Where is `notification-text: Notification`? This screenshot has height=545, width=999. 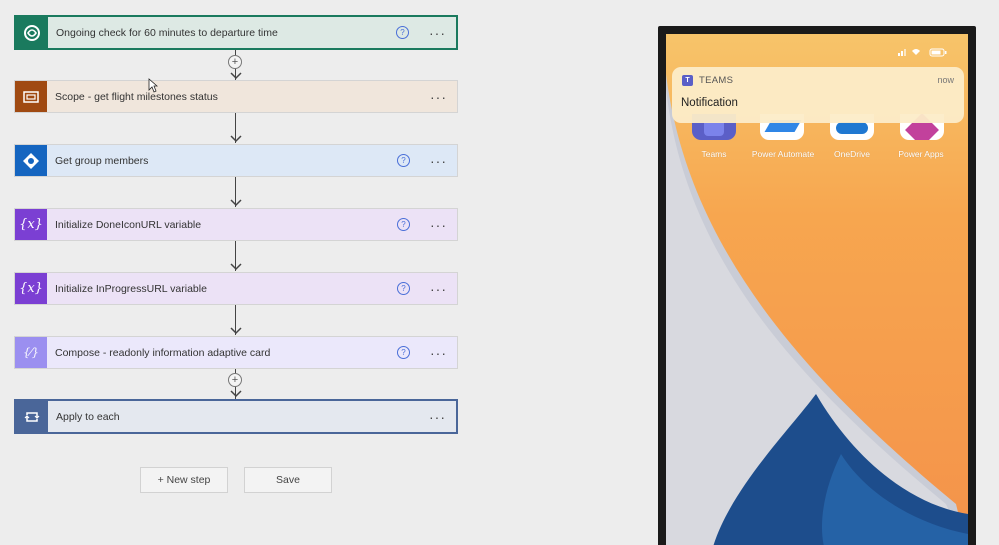
notification-text: Notification is located at coordinates (709, 103).